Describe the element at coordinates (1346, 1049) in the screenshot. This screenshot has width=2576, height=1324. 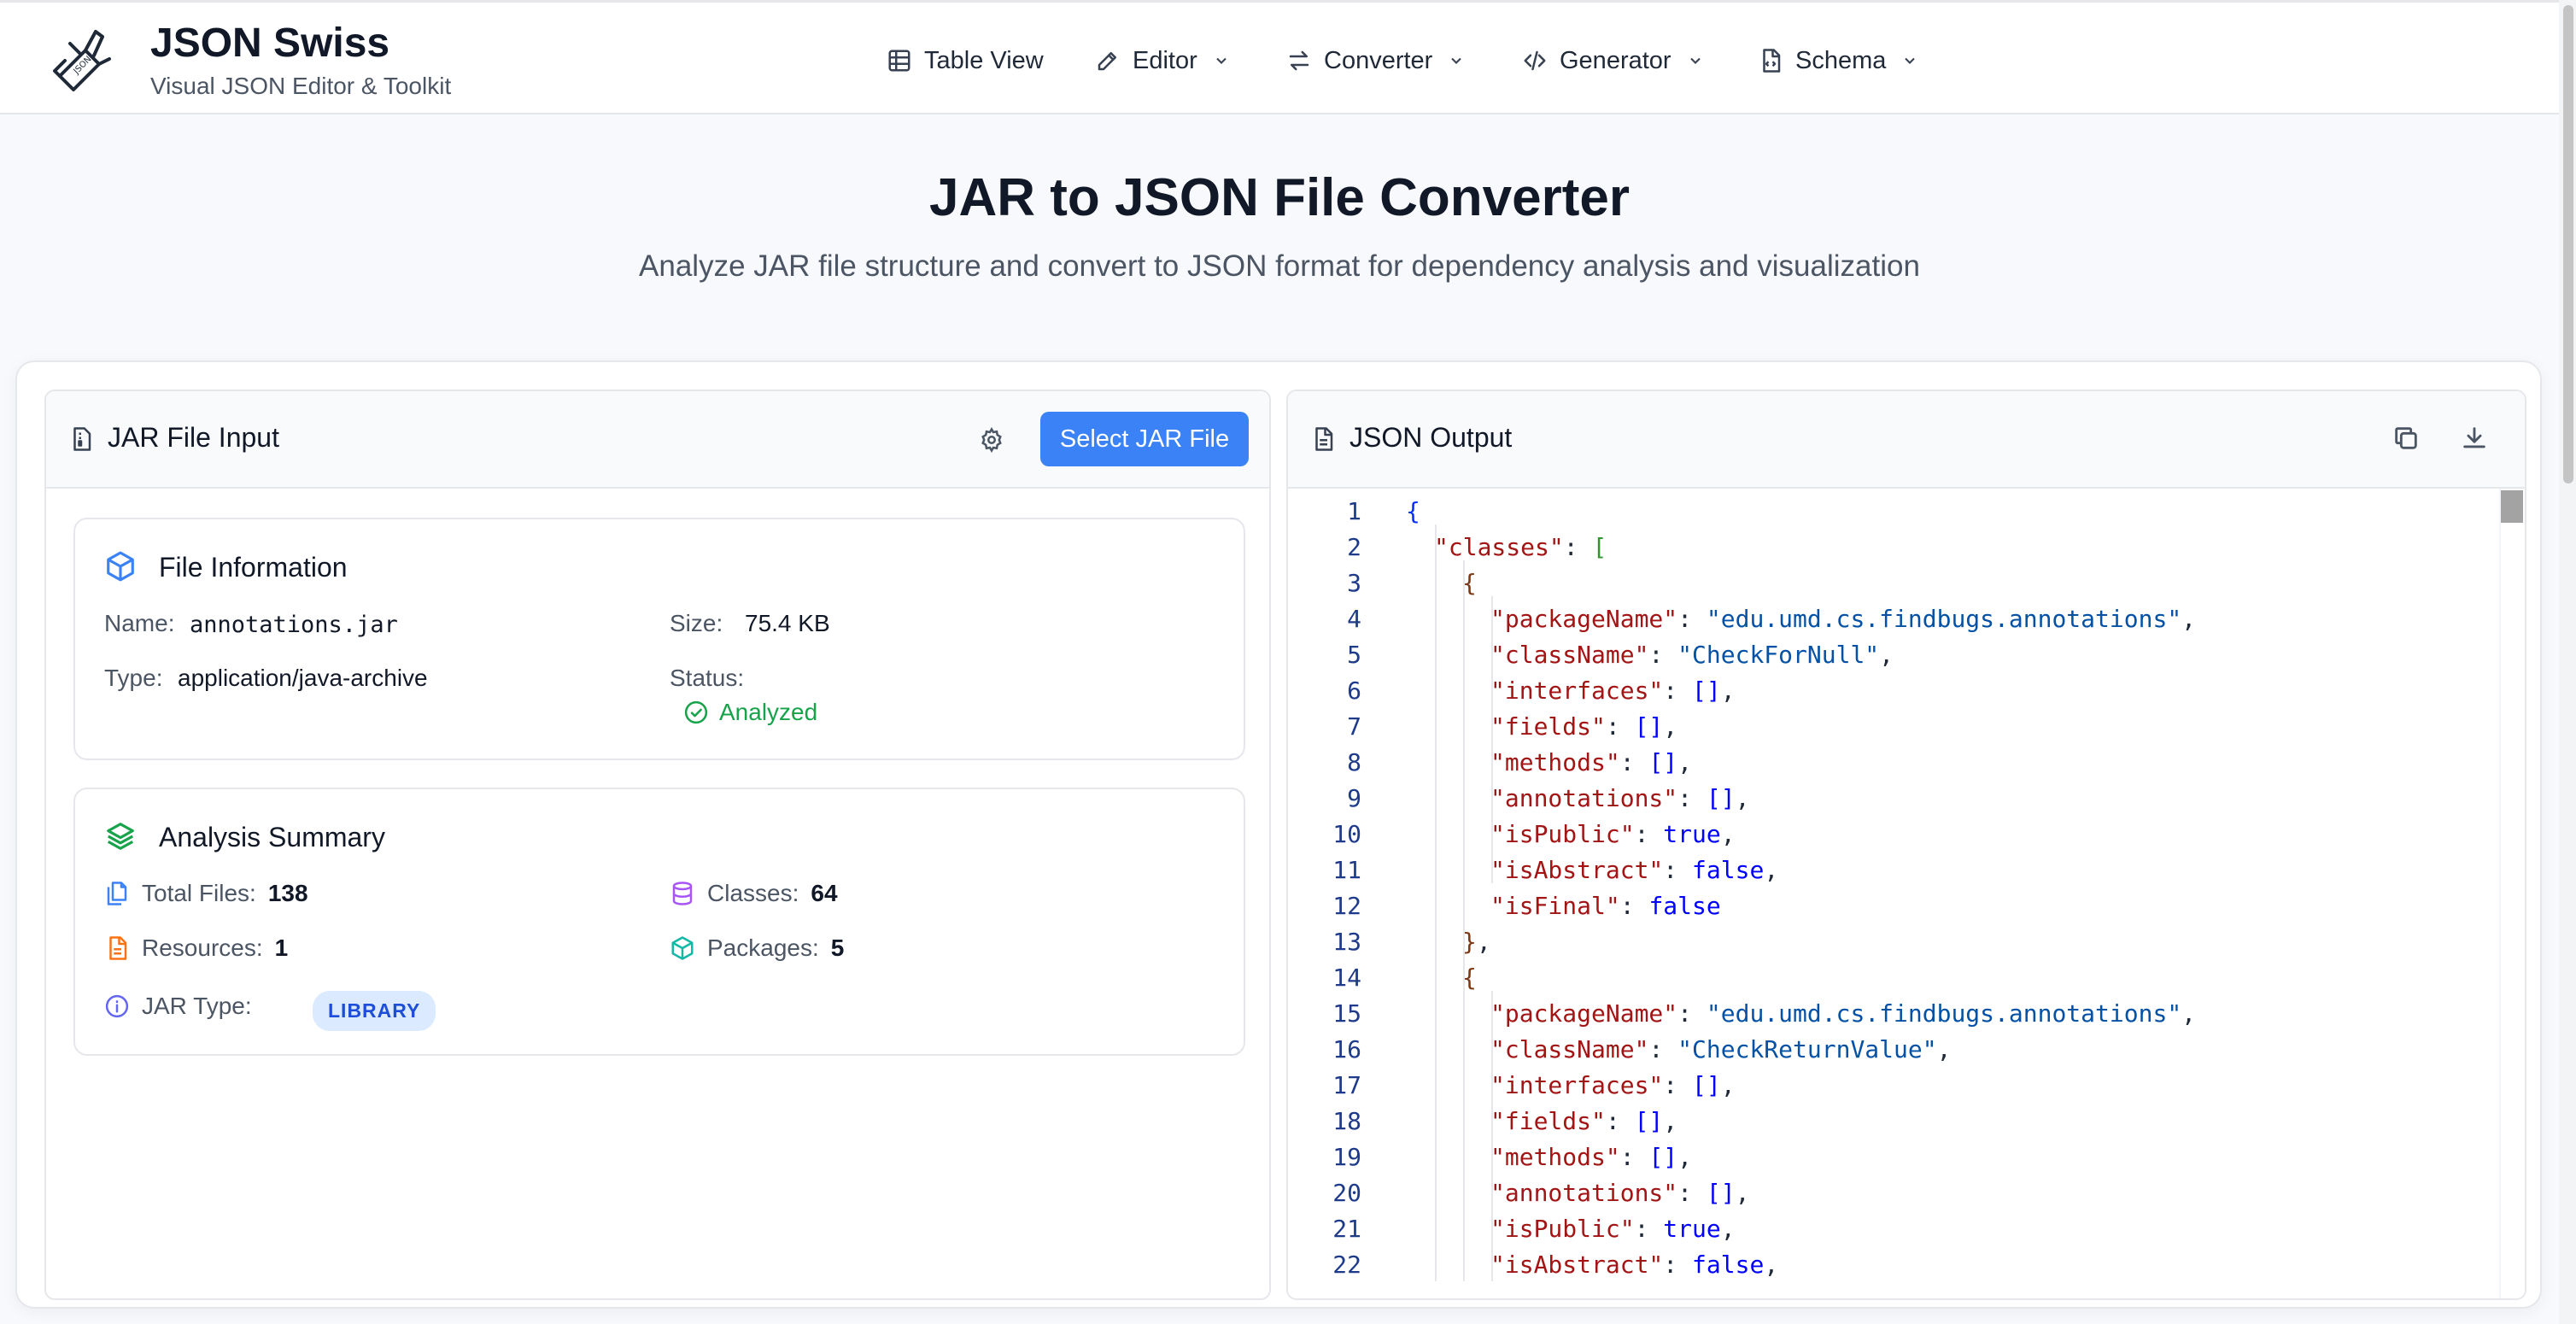
I see `line-number: 16` at that location.